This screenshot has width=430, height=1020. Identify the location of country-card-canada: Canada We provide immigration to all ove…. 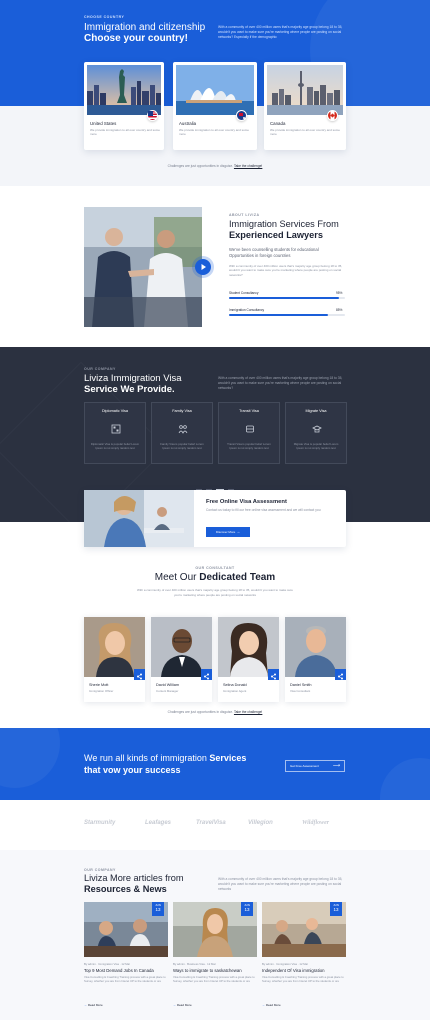
(305, 106).